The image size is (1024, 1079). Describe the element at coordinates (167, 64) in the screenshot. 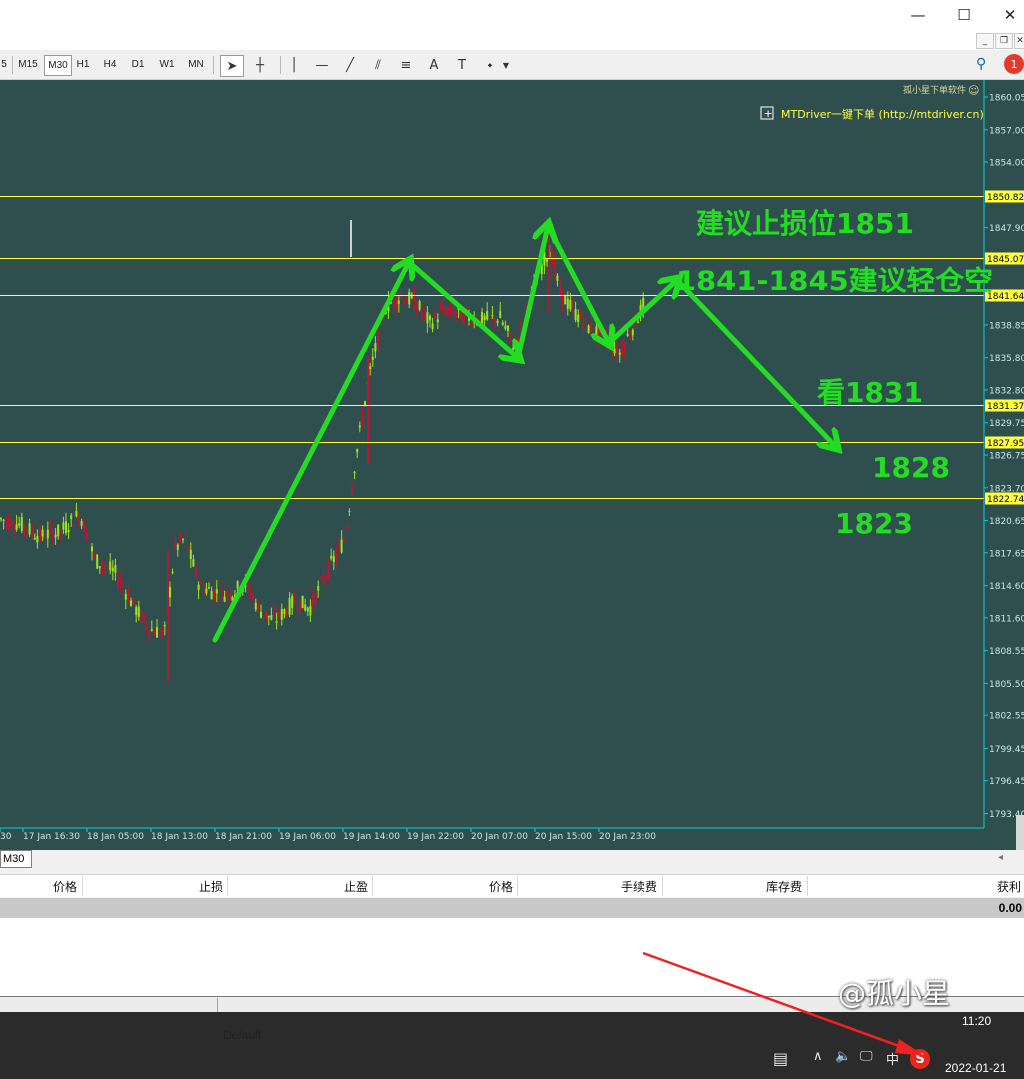

I see `timeframe-w1-button: W1` at that location.